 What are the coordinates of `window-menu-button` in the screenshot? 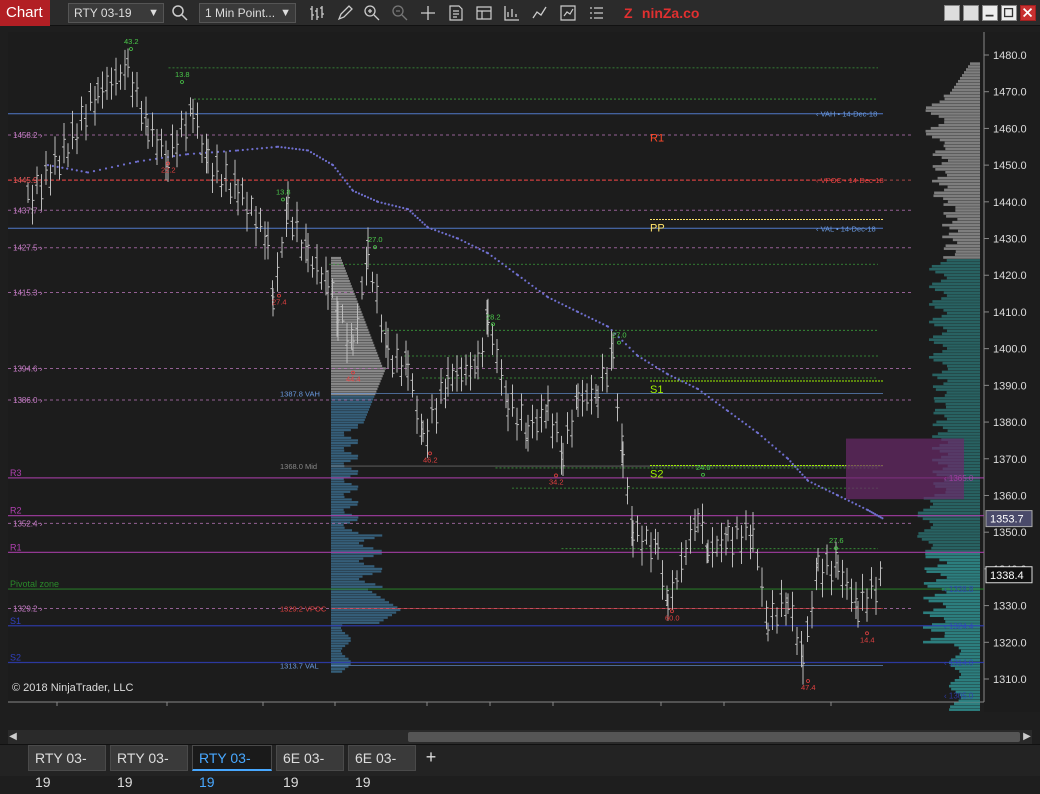 It's located at (952, 13).